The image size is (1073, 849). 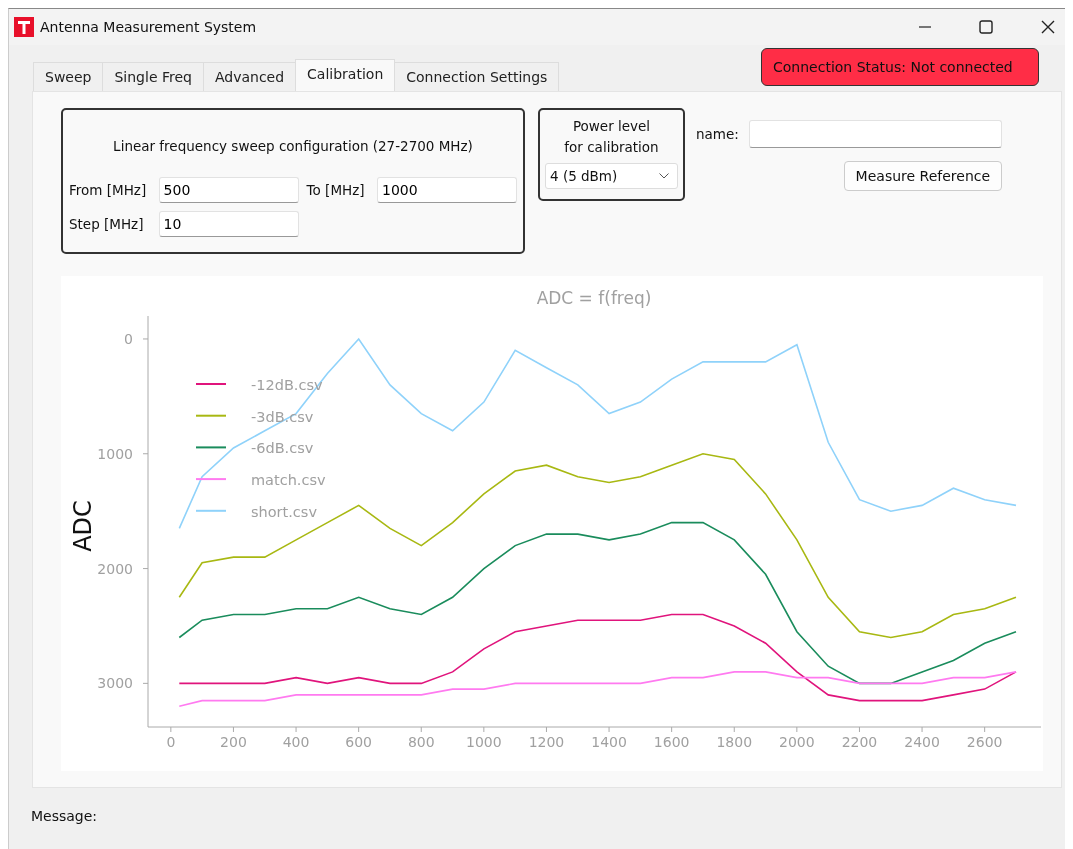 I want to click on close-icon, so click(x=1048, y=27).